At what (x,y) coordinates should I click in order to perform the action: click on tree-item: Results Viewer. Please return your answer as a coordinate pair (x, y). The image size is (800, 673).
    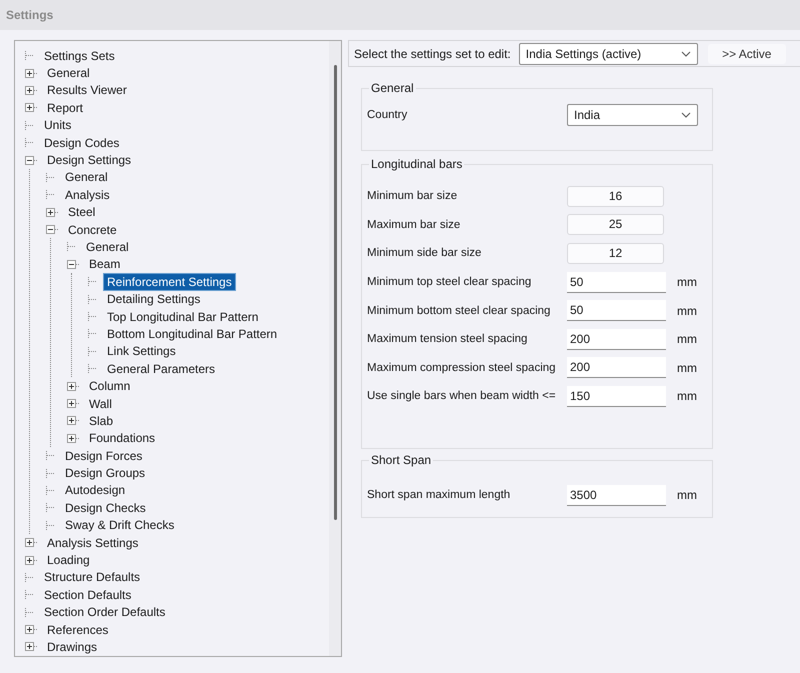
    Looking at the image, I should click on (87, 90).